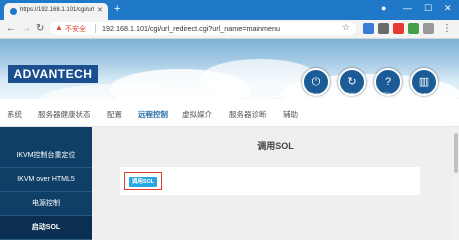 This screenshot has width=459, height=240. Describe the element at coordinates (11, 29) in the screenshot. I see `back-icon: ←` at that location.